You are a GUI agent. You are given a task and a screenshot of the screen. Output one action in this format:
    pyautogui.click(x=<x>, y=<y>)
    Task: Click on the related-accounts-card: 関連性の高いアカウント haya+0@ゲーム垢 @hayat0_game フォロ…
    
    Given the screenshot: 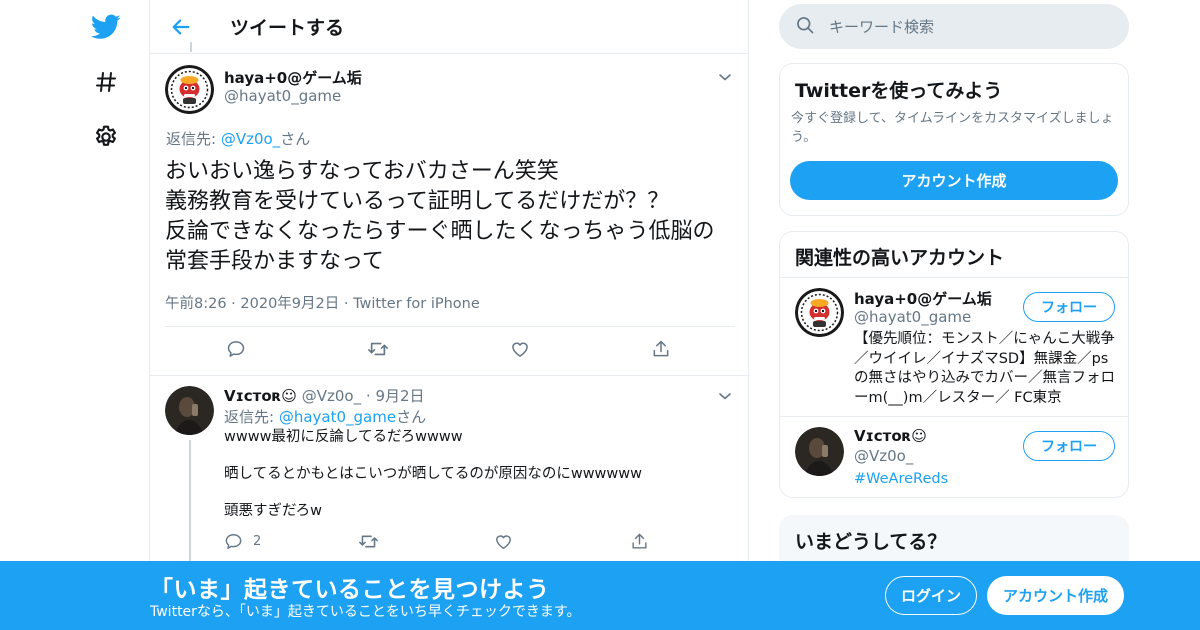 What is the action you would take?
    pyautogui.click(x=954, y=364)
    